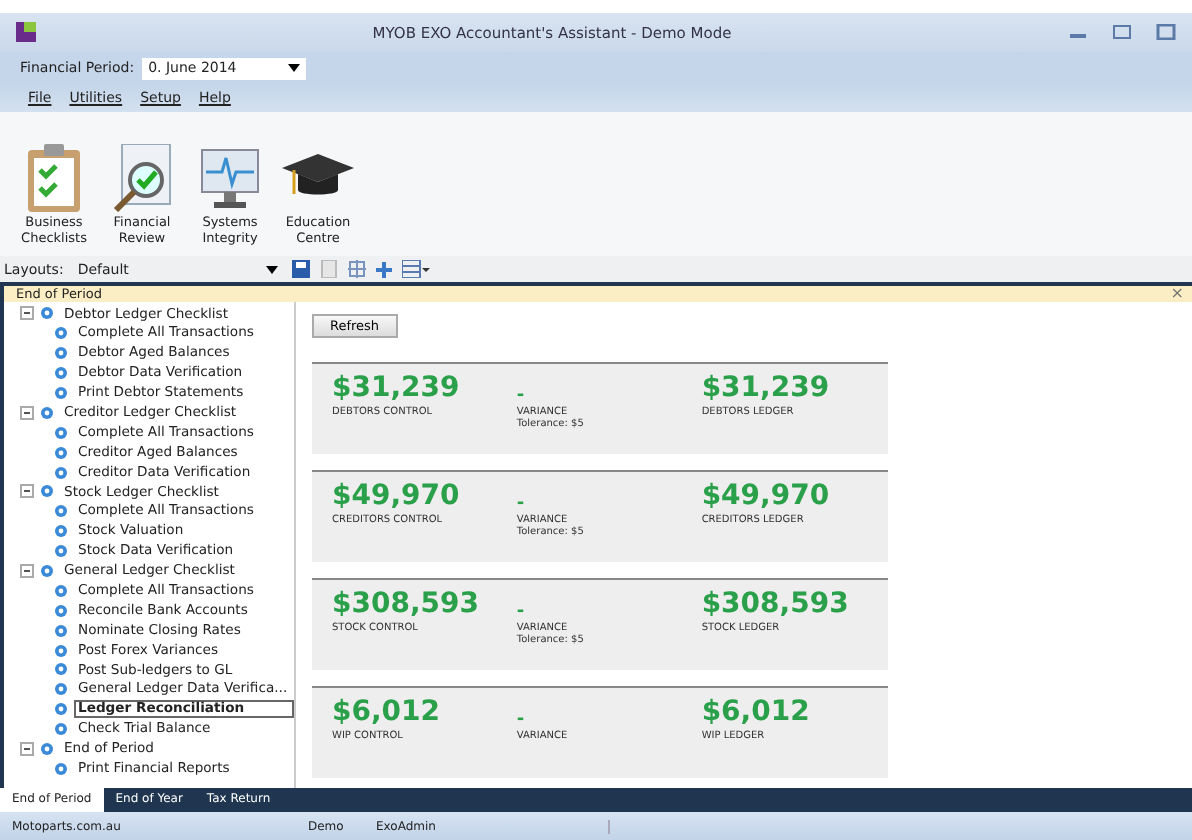  I want to click on close-button: ×, so click(1177, 294).